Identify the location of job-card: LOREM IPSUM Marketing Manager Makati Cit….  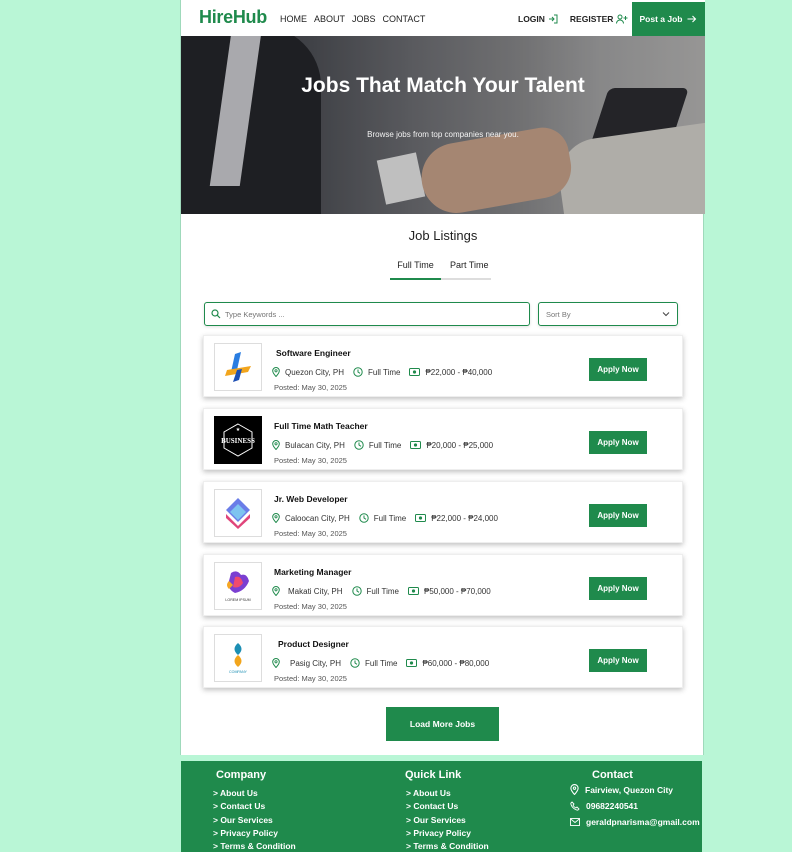
(443, 585).